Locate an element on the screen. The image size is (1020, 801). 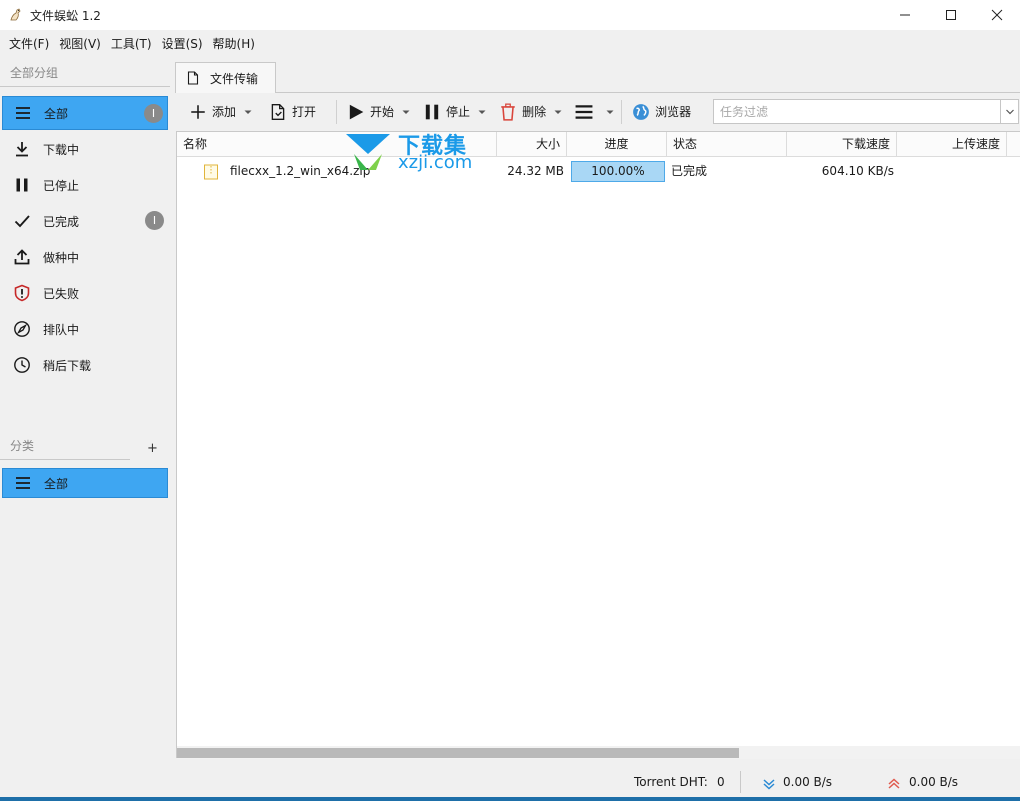
task-filter is located at coordinates (866, 111).